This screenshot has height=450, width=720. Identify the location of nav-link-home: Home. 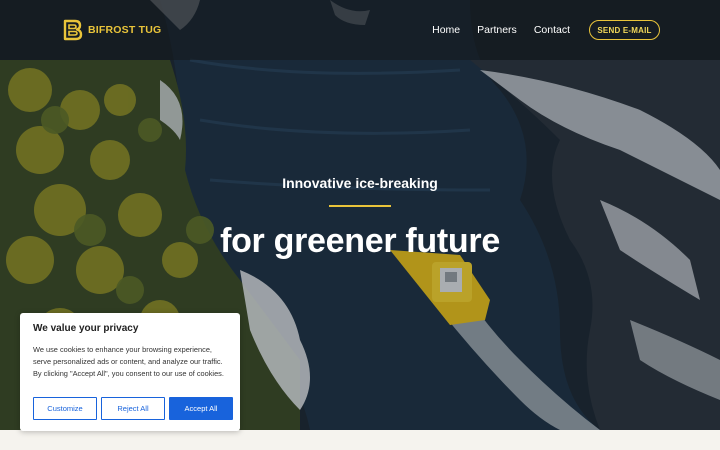
(446, 30).